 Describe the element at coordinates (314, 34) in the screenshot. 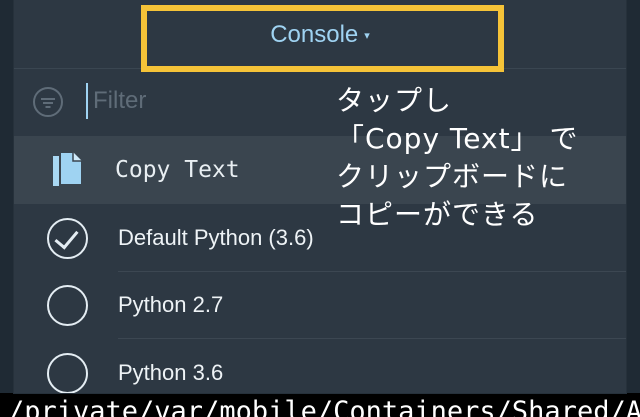

I see `console-title: Console` at that location.